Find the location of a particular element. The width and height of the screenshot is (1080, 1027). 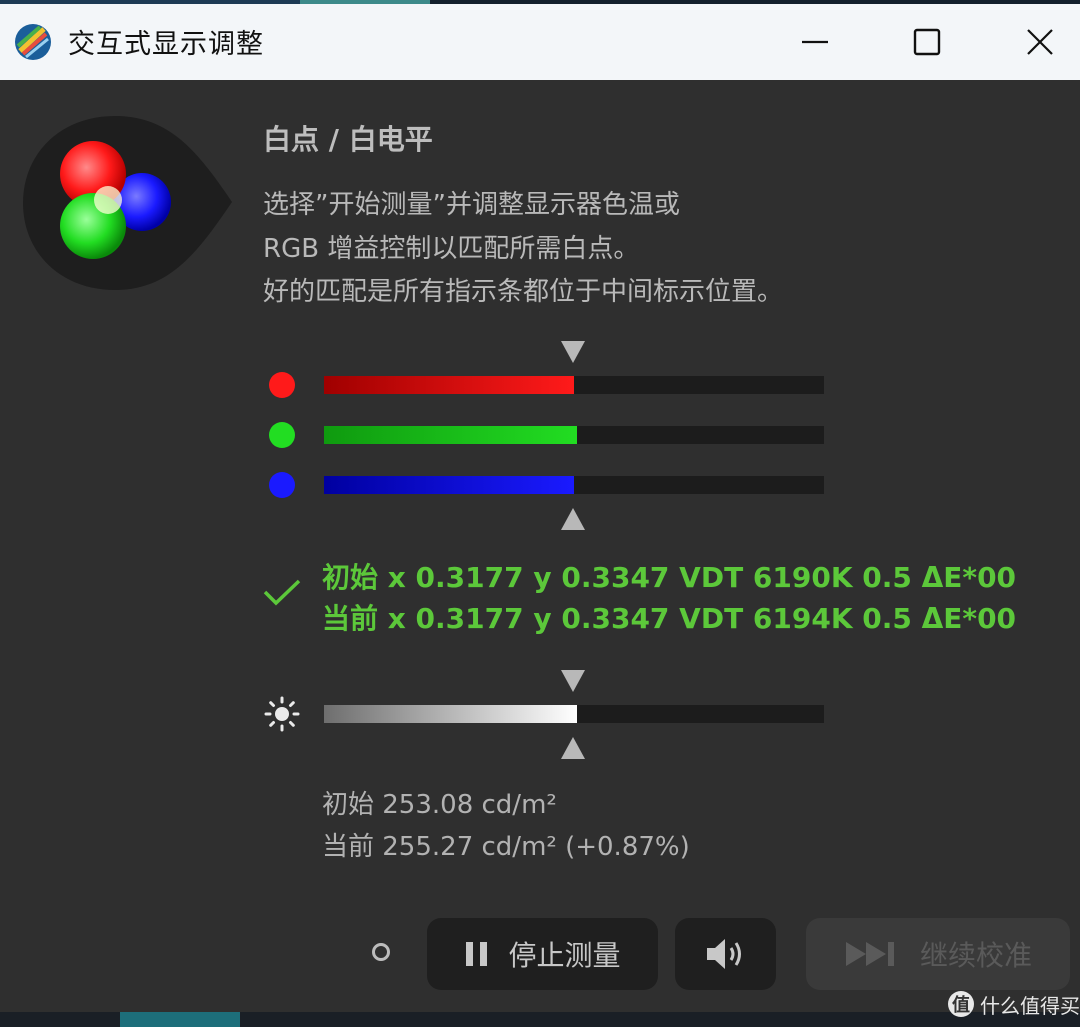

watermark-text: 什么值得买 is located at coordinates (1030, 1005).